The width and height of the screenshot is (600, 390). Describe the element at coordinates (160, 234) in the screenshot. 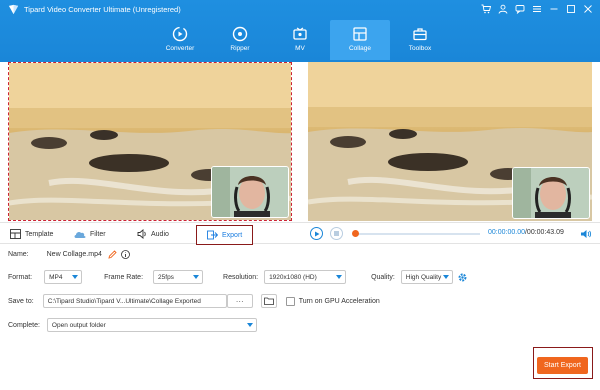

I see `tab-audio-label: Audio` at that location.